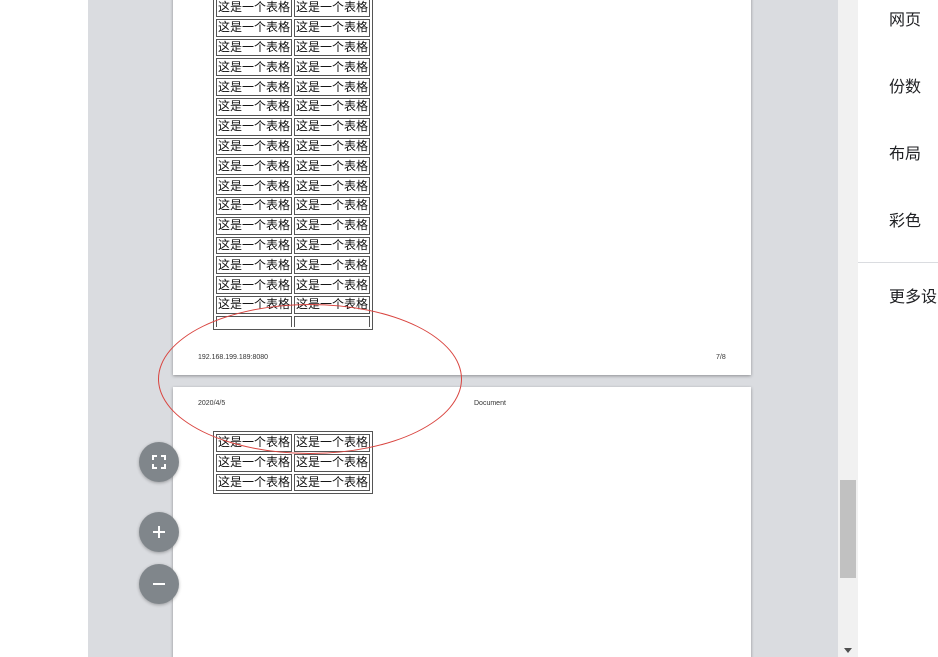 This screenshot has width=938, height=657. I want to click on scroll-down-arrow-icon, so click(848, 650).